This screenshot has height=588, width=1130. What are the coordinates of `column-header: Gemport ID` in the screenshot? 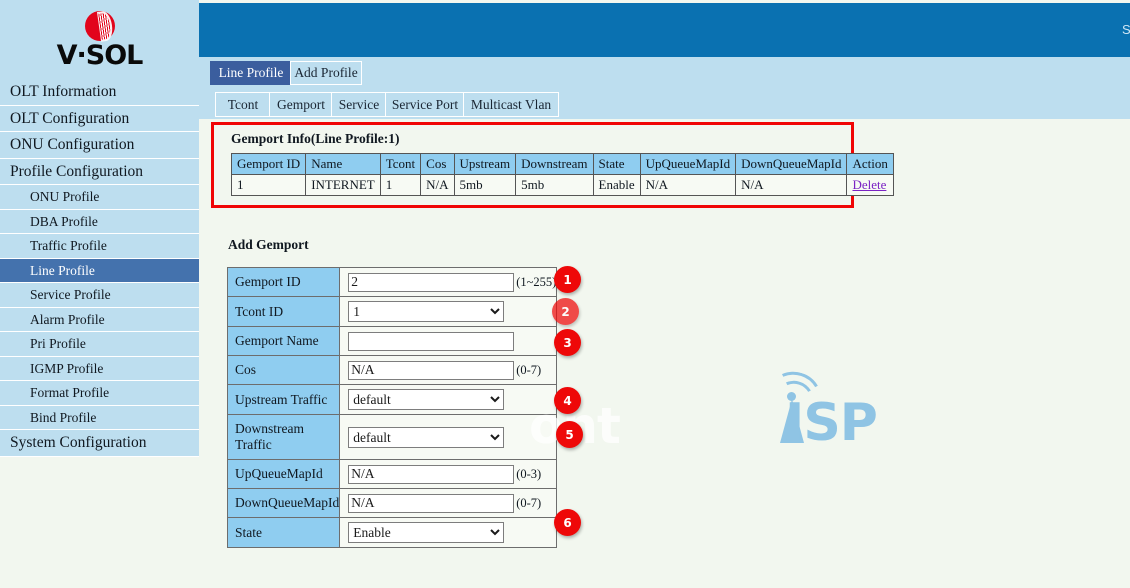 It's located at (268, 164).